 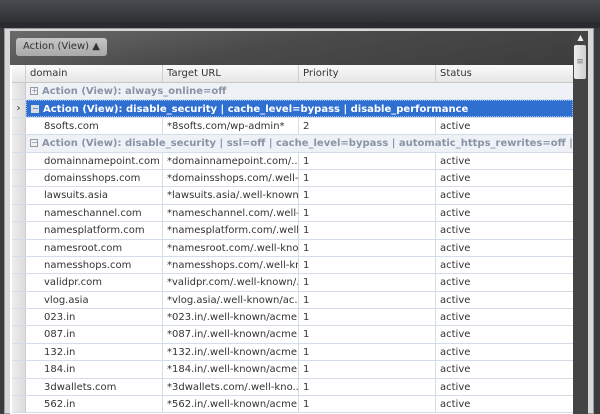 I want to click on vertical-scrollbar: ▲ ≡, so click(x=580, y=222).